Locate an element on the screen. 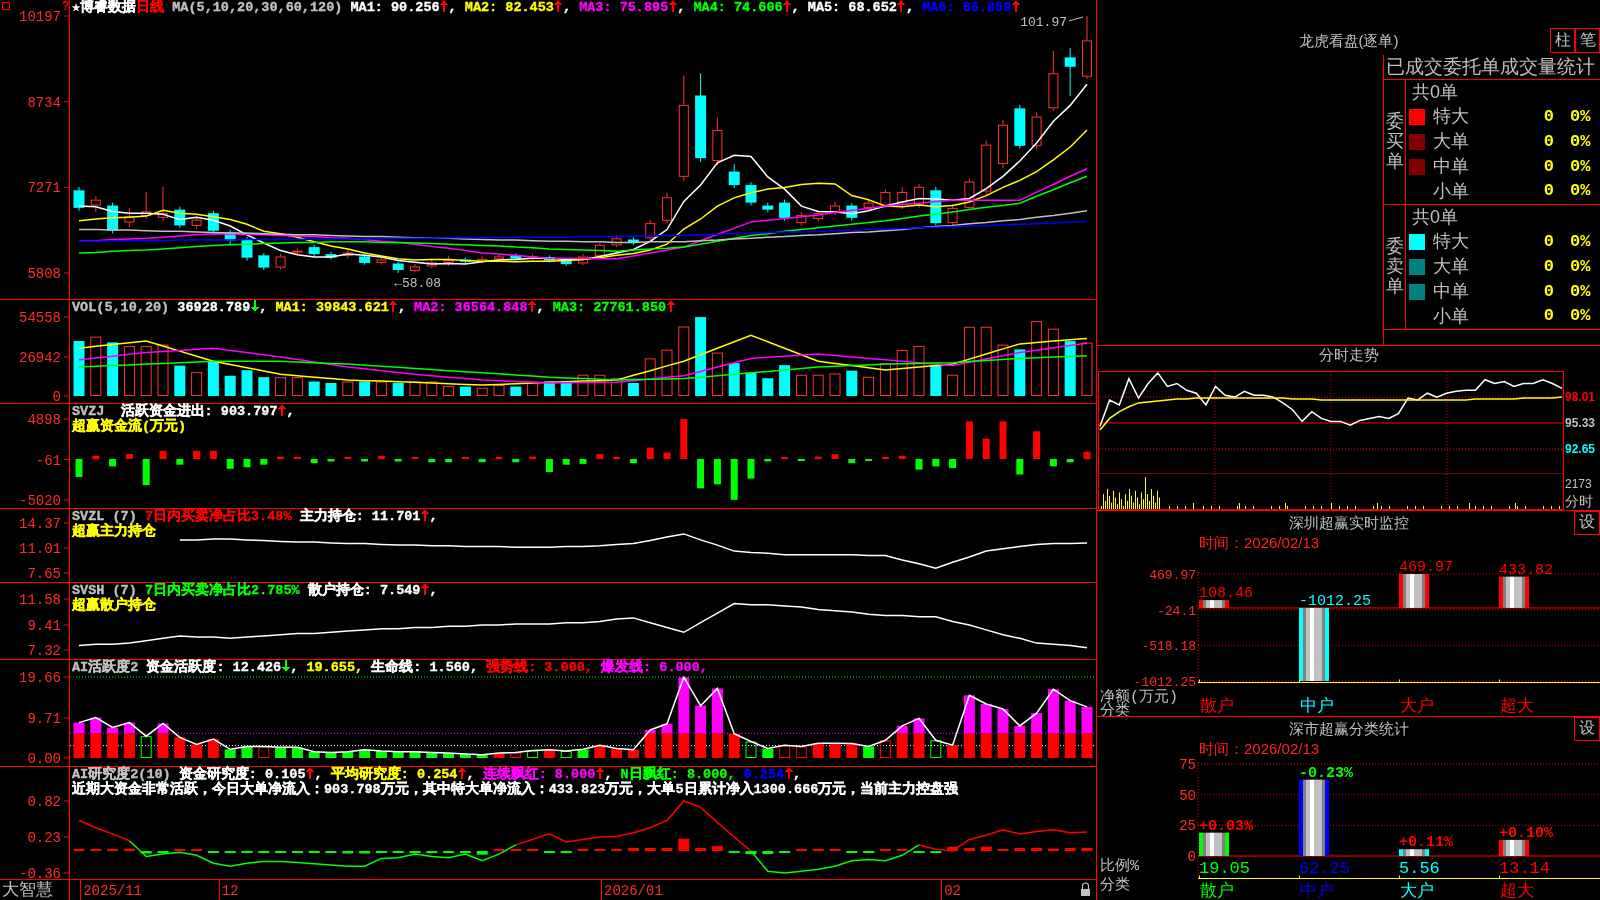 The image size is (1600, 900). axis-label: -24.1 is located at coordinates (1176, 611).